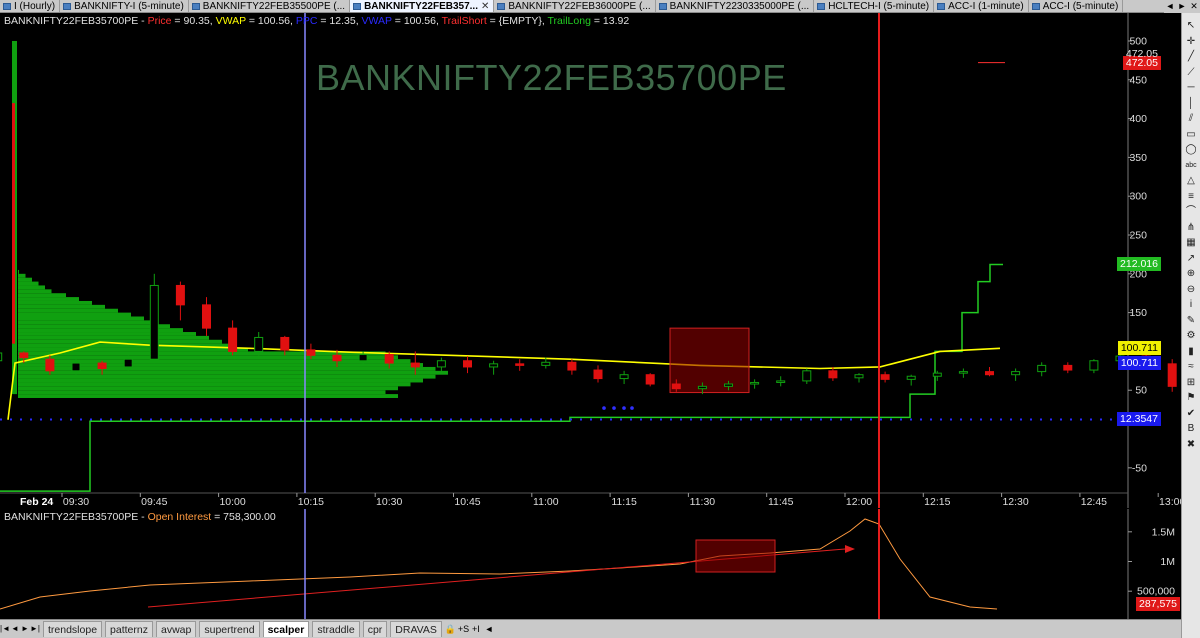 Image resolution: width=1200 pixels, height=638 pixels. I want to click on first-sheet-button: |◄, so click(5, 629).